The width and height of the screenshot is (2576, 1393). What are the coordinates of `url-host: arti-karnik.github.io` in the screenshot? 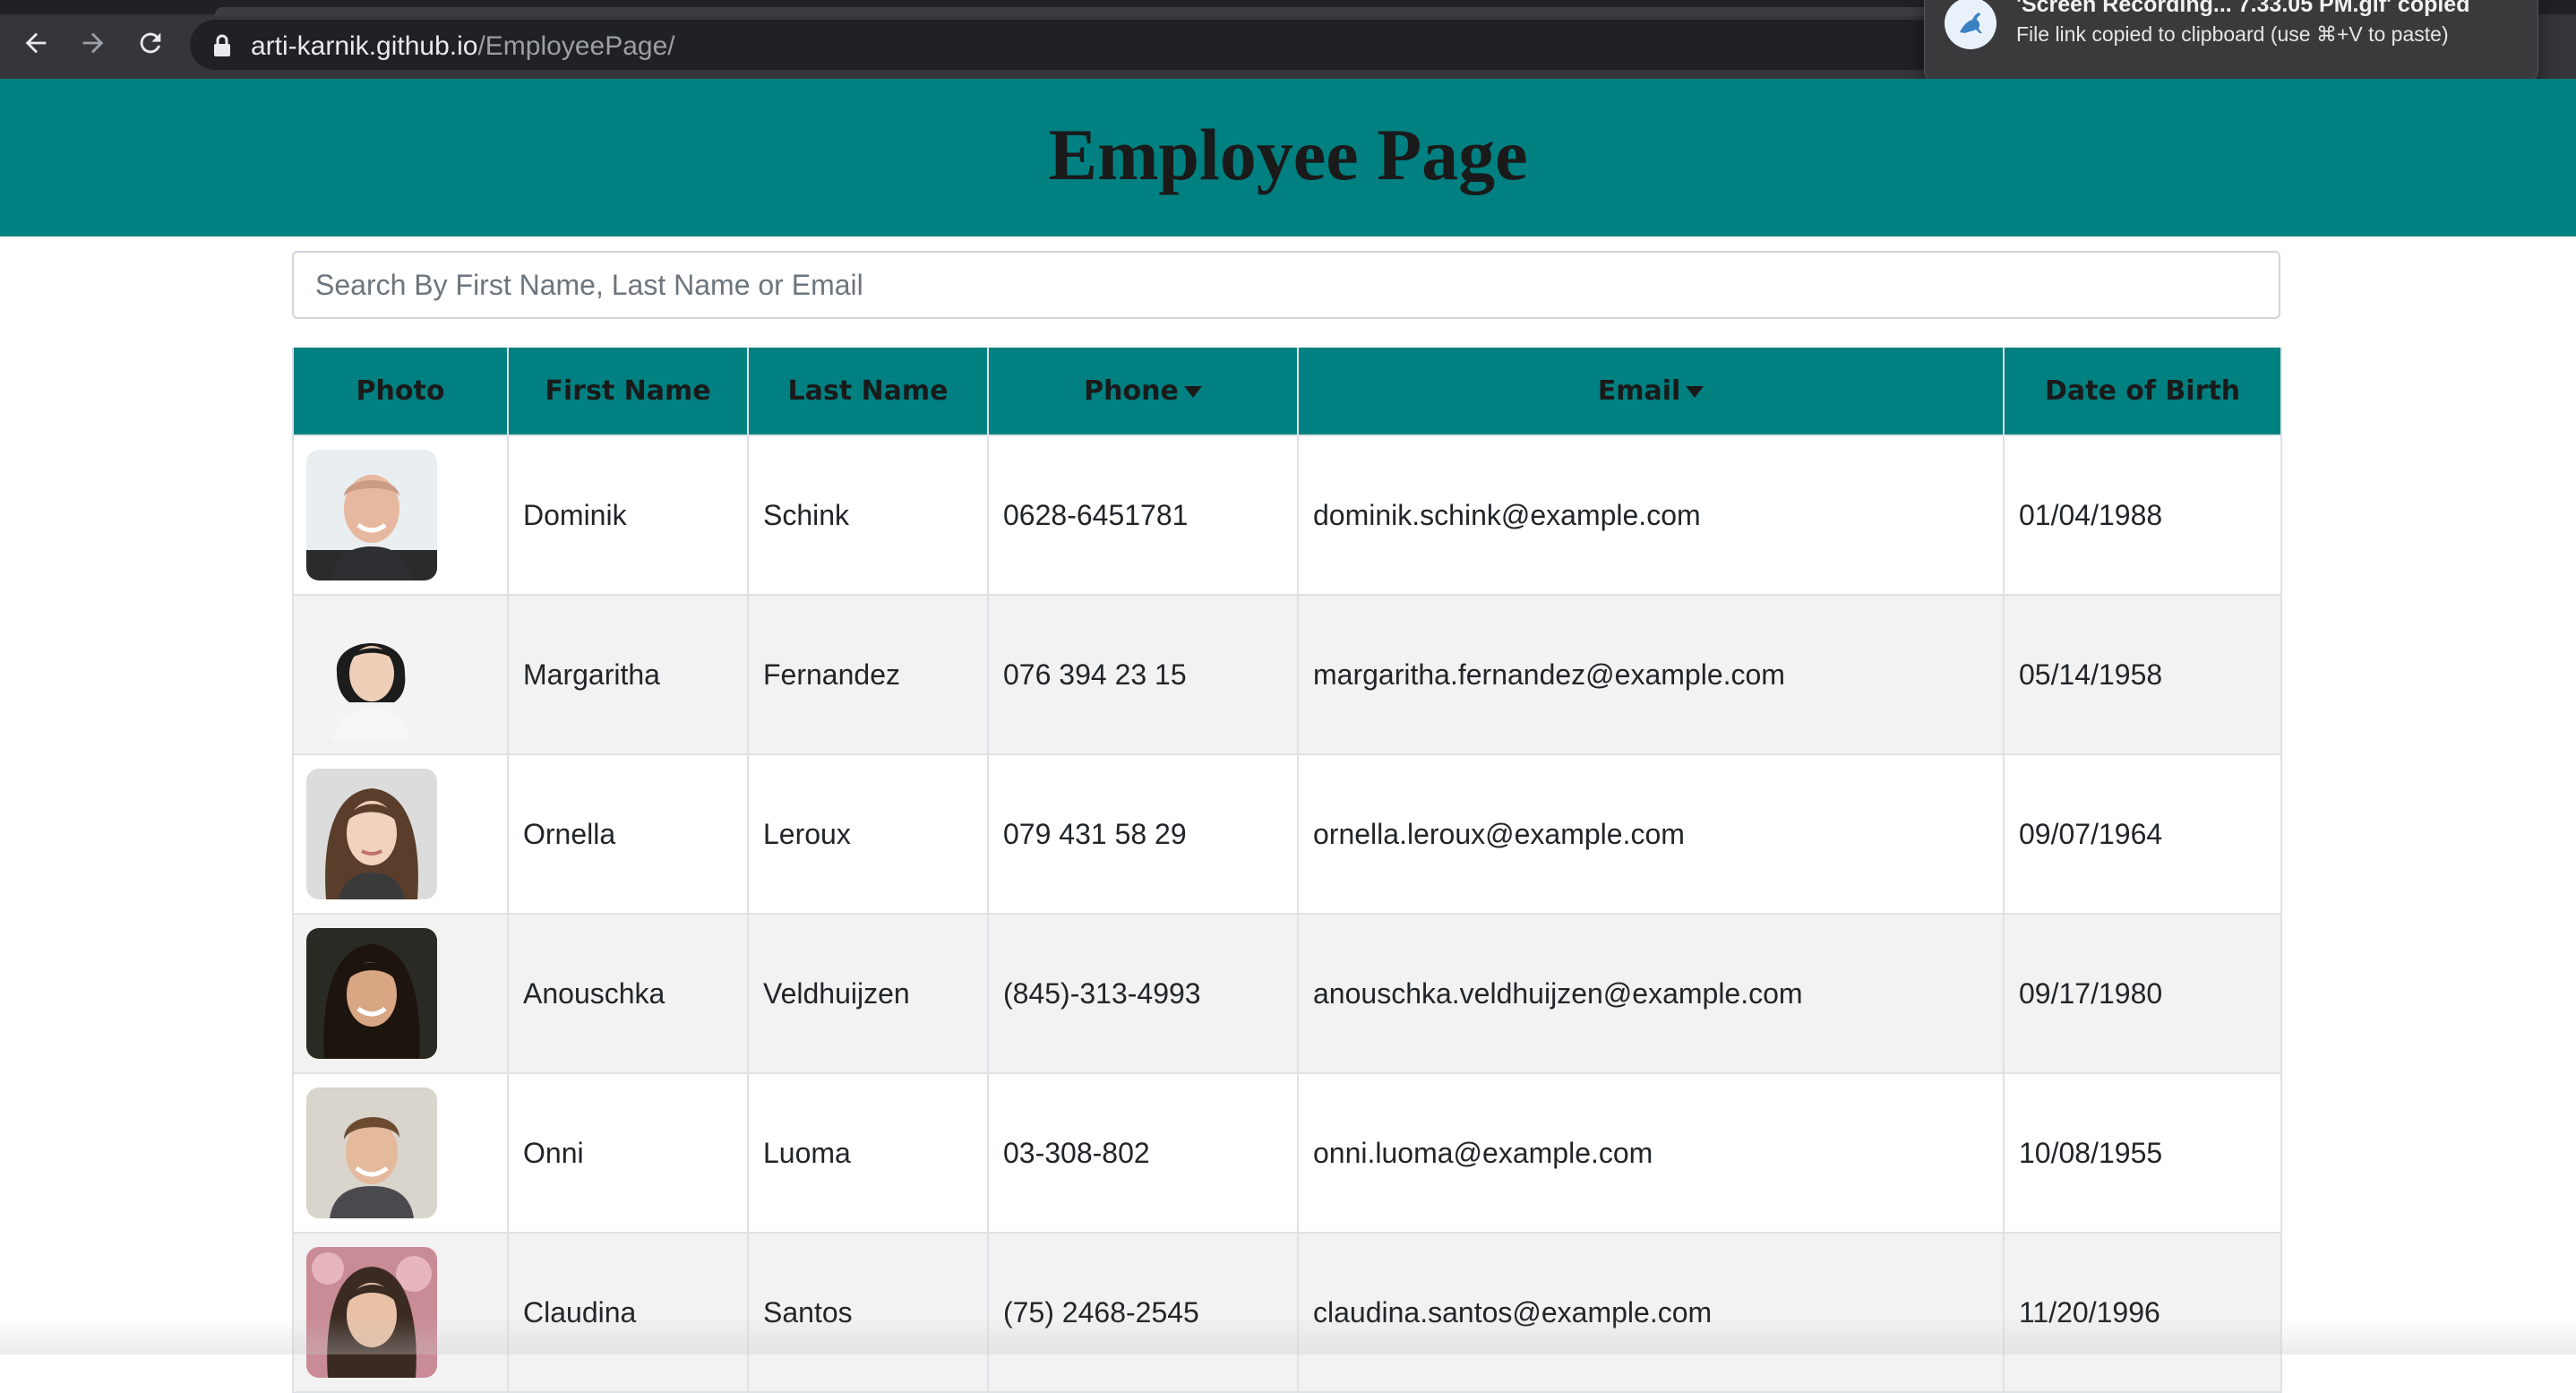 It's located at (364, 46).